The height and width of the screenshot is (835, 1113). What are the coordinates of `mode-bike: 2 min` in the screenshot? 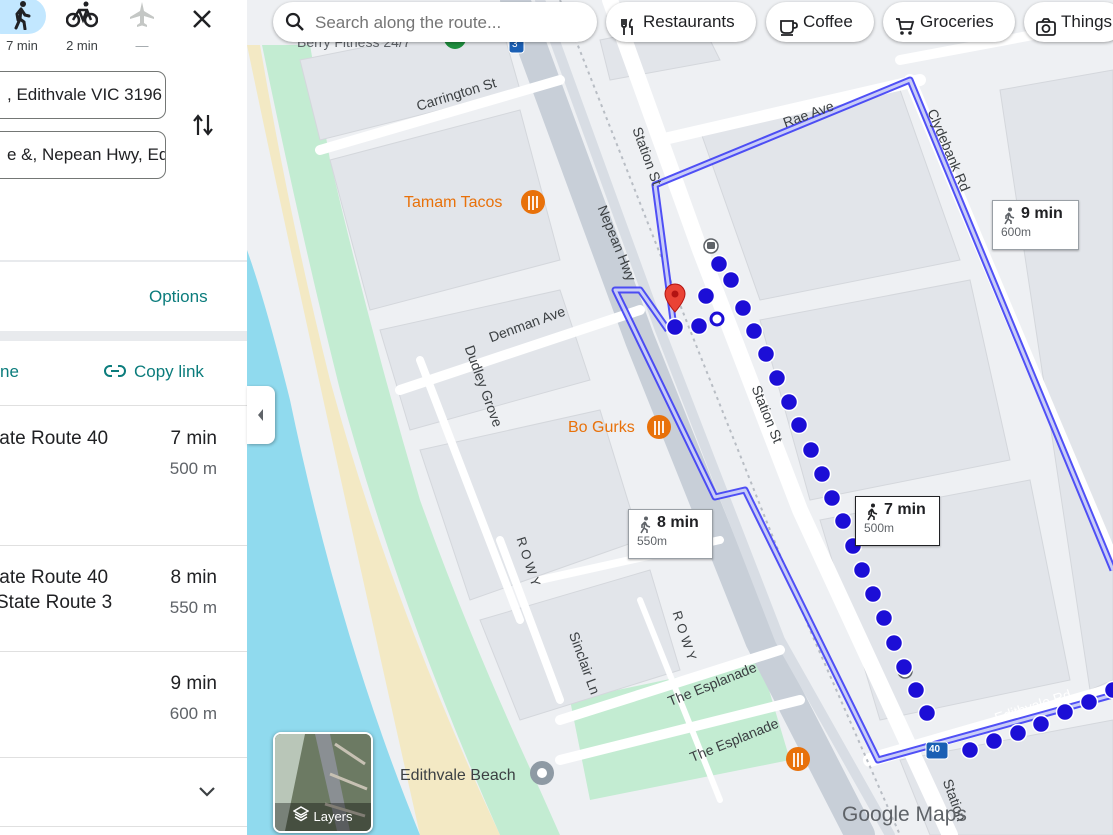 It's located at (82, 30).